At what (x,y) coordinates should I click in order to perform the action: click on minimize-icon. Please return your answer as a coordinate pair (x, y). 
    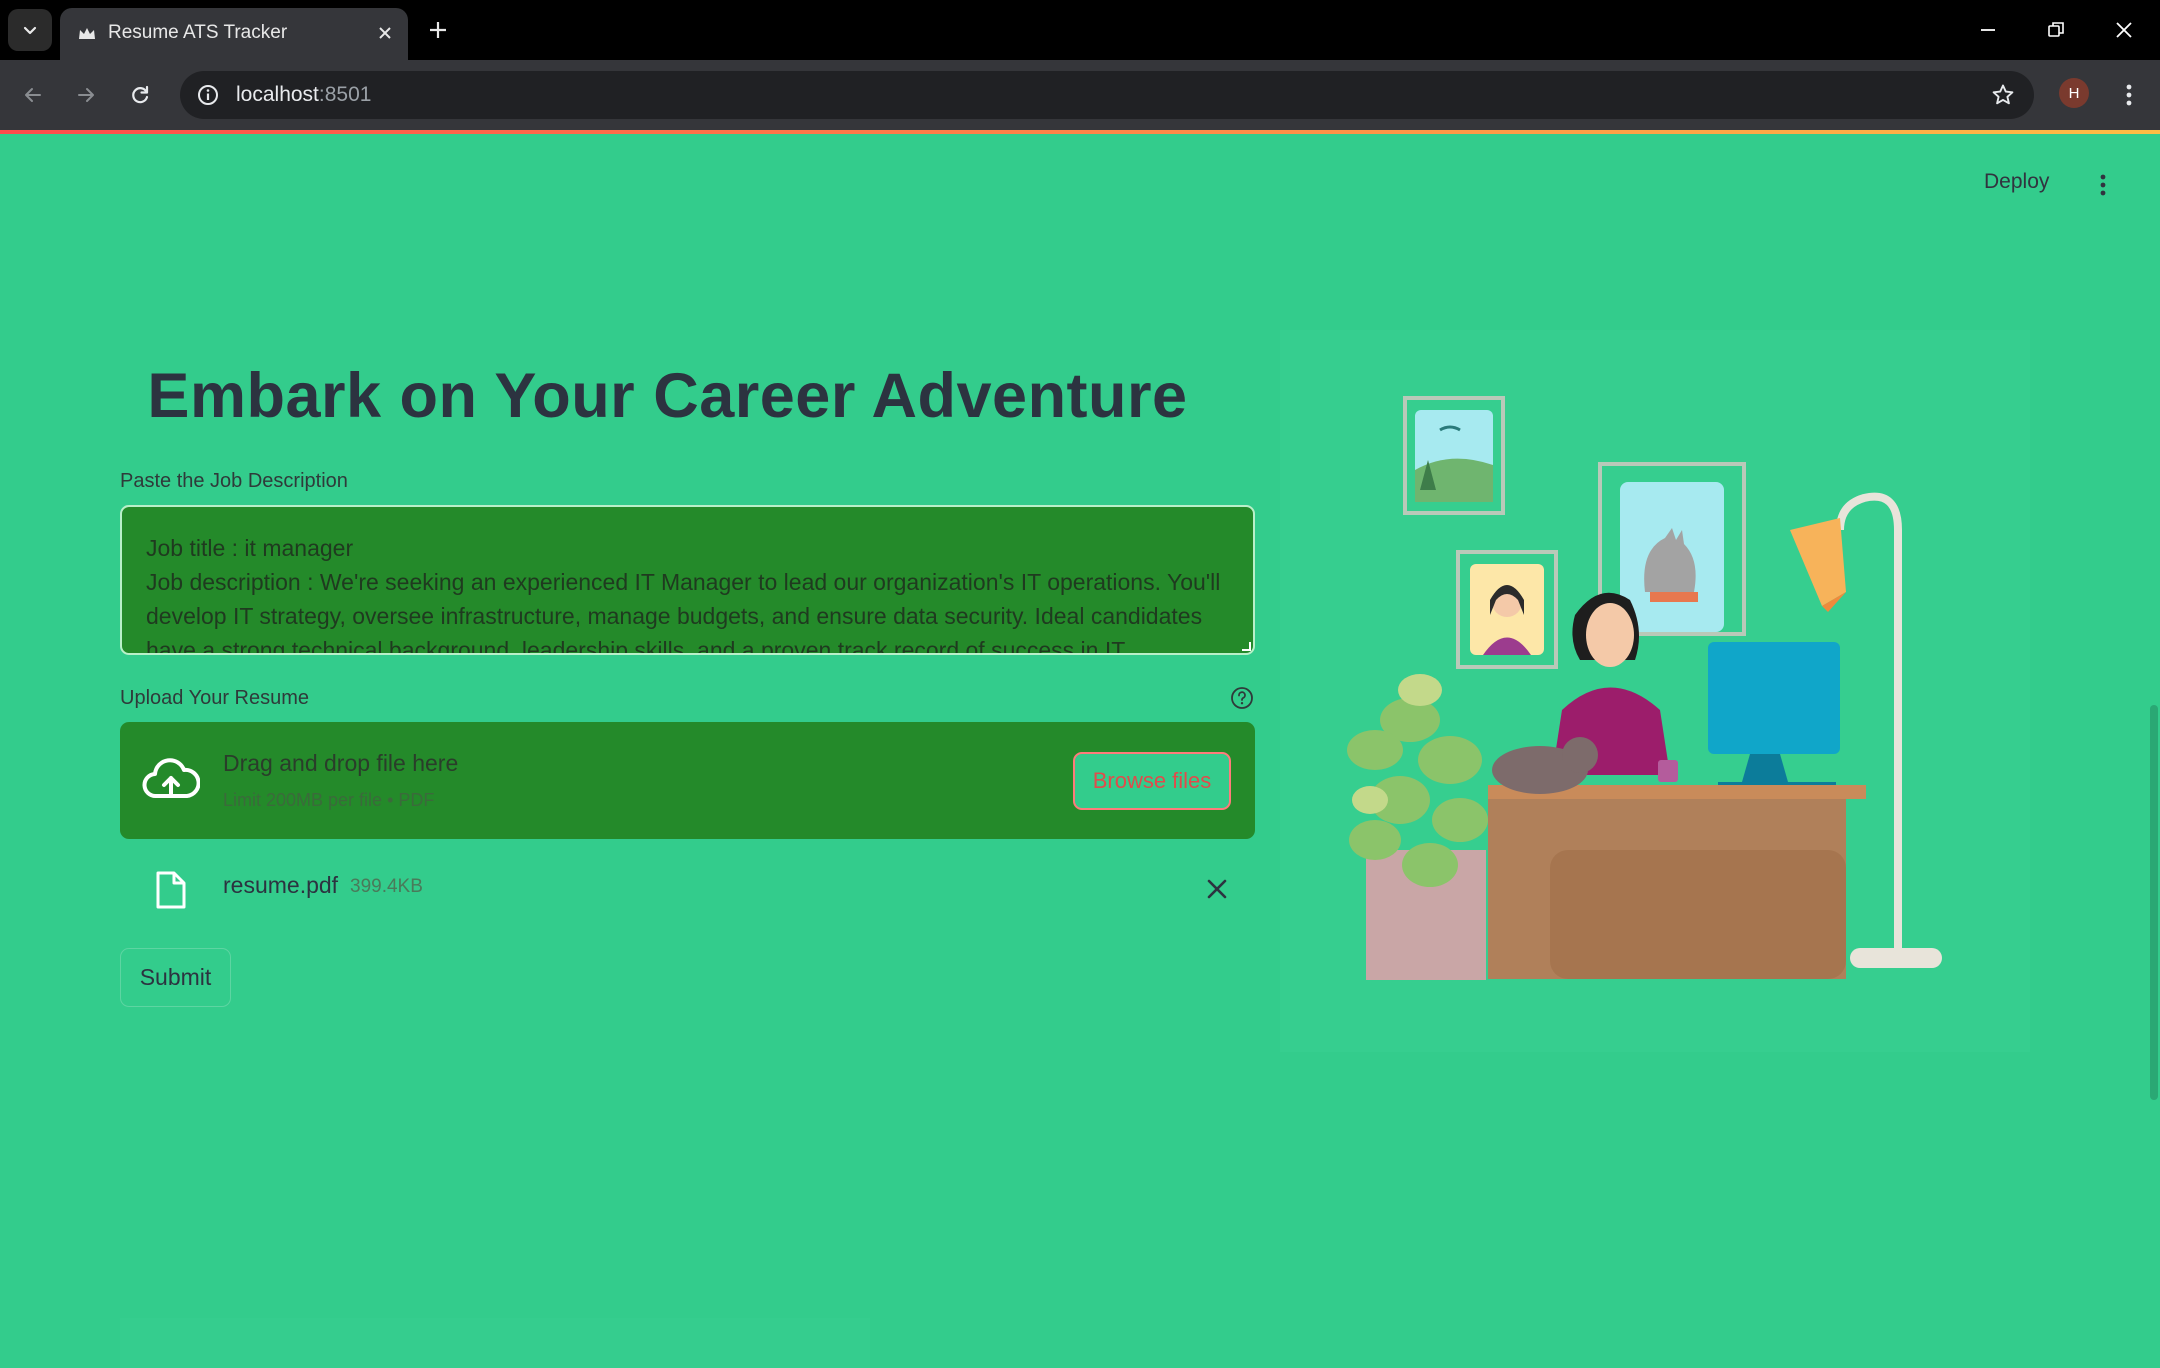
    Looking at the image, I should click on (1988, 30).